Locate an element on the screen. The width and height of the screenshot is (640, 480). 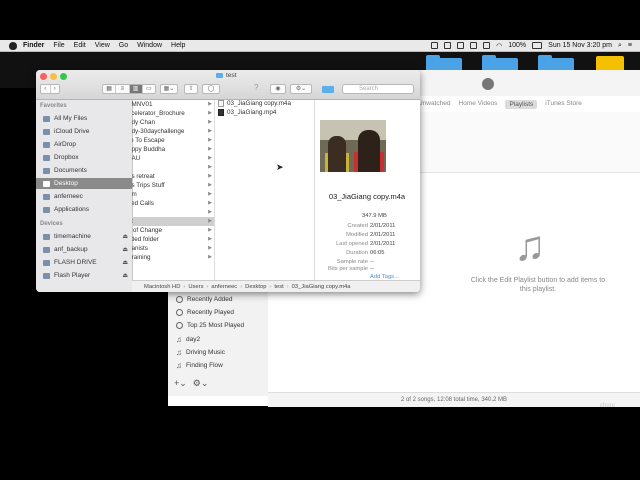
playlist-note-icon: ♫ is located at coordinates (530, 245).